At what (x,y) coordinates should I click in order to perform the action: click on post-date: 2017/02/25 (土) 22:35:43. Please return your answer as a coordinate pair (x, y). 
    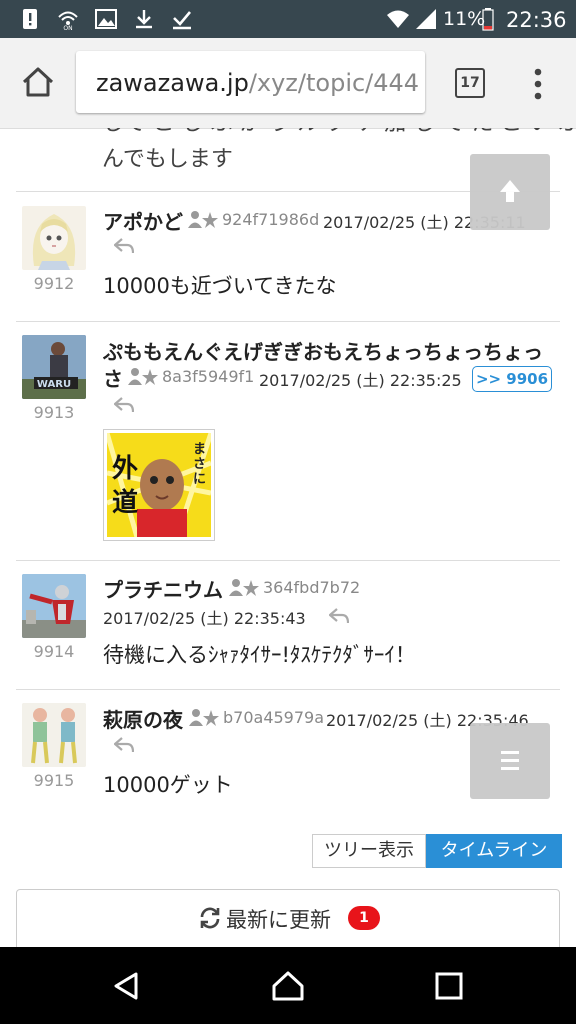
    Looking at the image, I should click on (204, 618).